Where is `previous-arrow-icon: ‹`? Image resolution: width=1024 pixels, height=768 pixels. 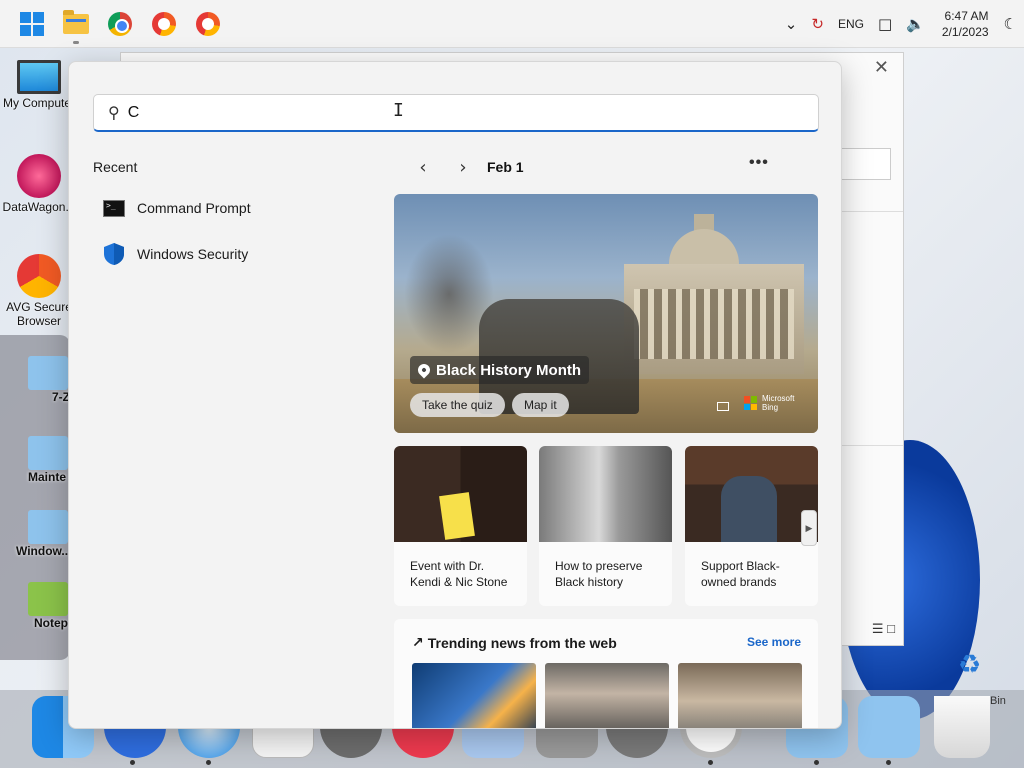 previous-arrow-icon: ‹ is located at coordinates (423, 167).